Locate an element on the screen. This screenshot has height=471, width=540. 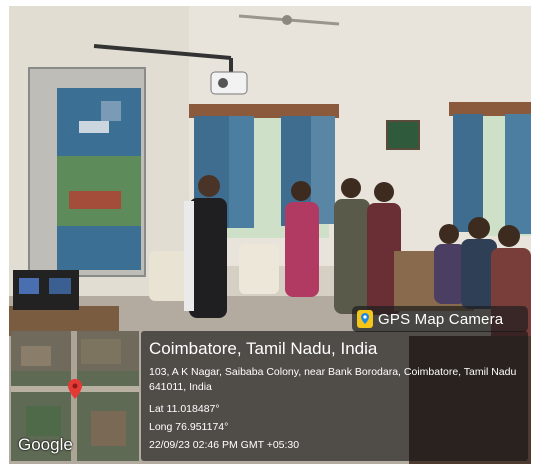
map-thumbnail: Google is located at coordinates (75, 396).